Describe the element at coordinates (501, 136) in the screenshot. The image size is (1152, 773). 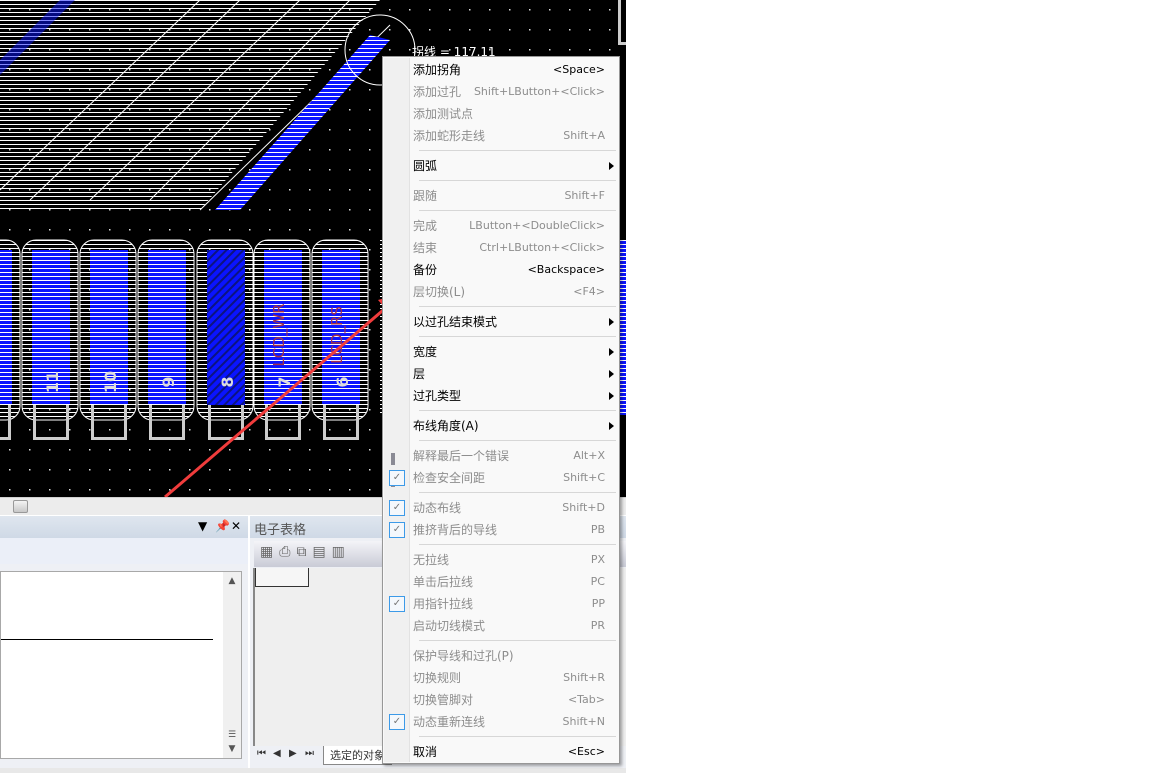
I see `menu-item: 添加蛇形走线 Shift+A` at that location.